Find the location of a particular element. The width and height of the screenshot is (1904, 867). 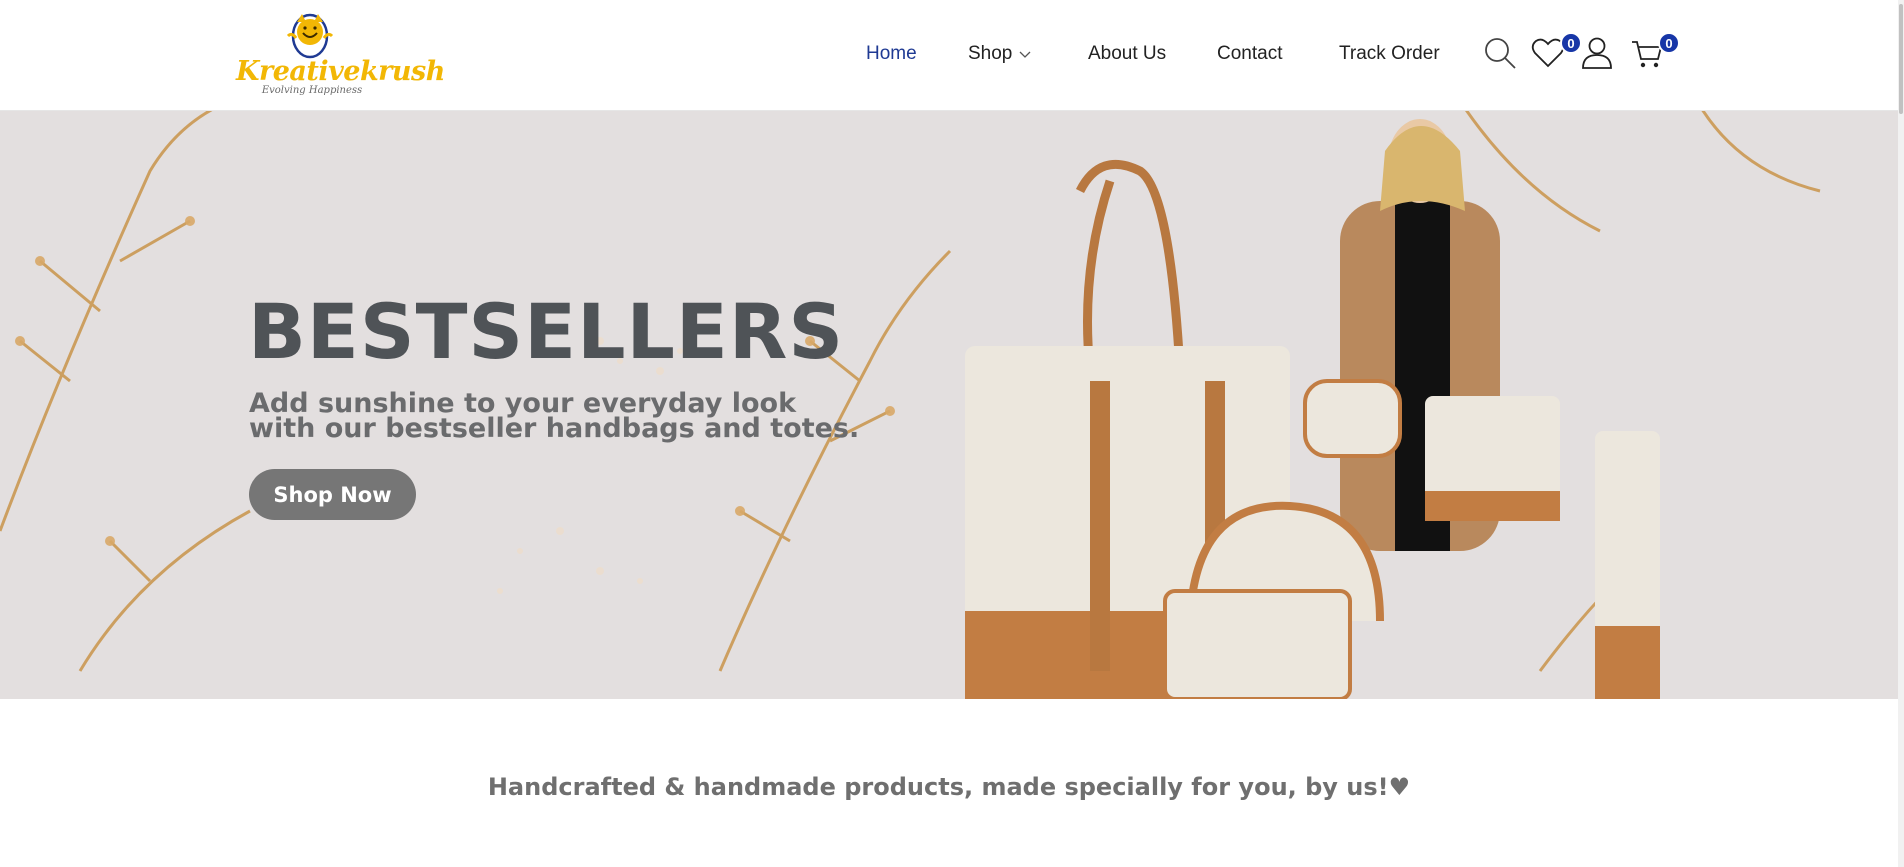

search-button is located at coordinates (1500, 53).